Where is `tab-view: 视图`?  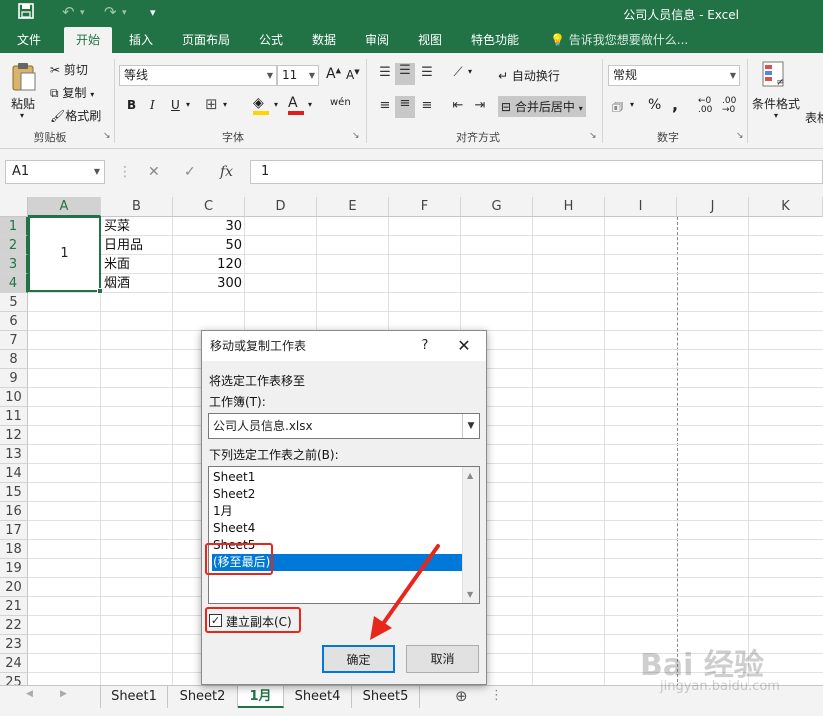 tab-view: 视图 is located at coordinates (430, 40).